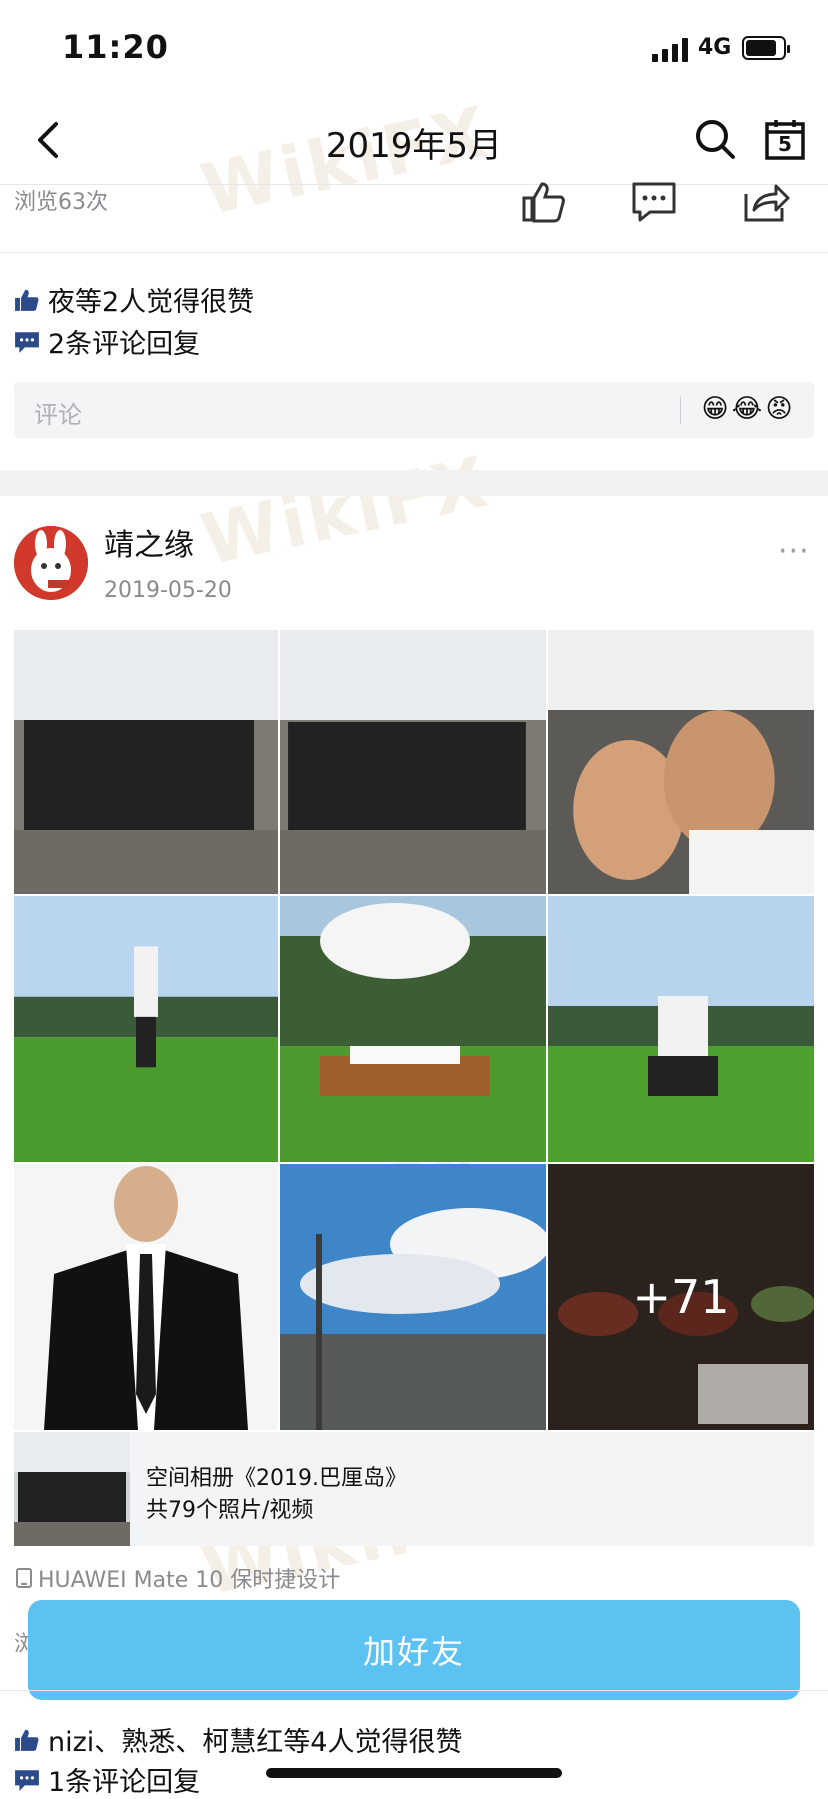 Image resolution: width=828 pixels, height=1799 pixels. Describe the element at coordinates (794, 551) in the screenshot. I see `more-options-icon: ···` at that location.